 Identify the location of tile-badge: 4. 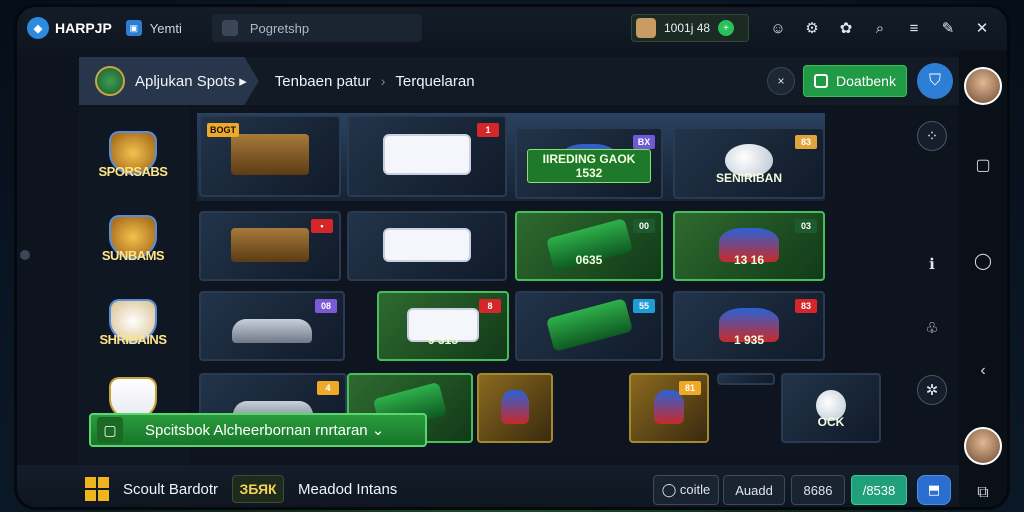
(328, 388).